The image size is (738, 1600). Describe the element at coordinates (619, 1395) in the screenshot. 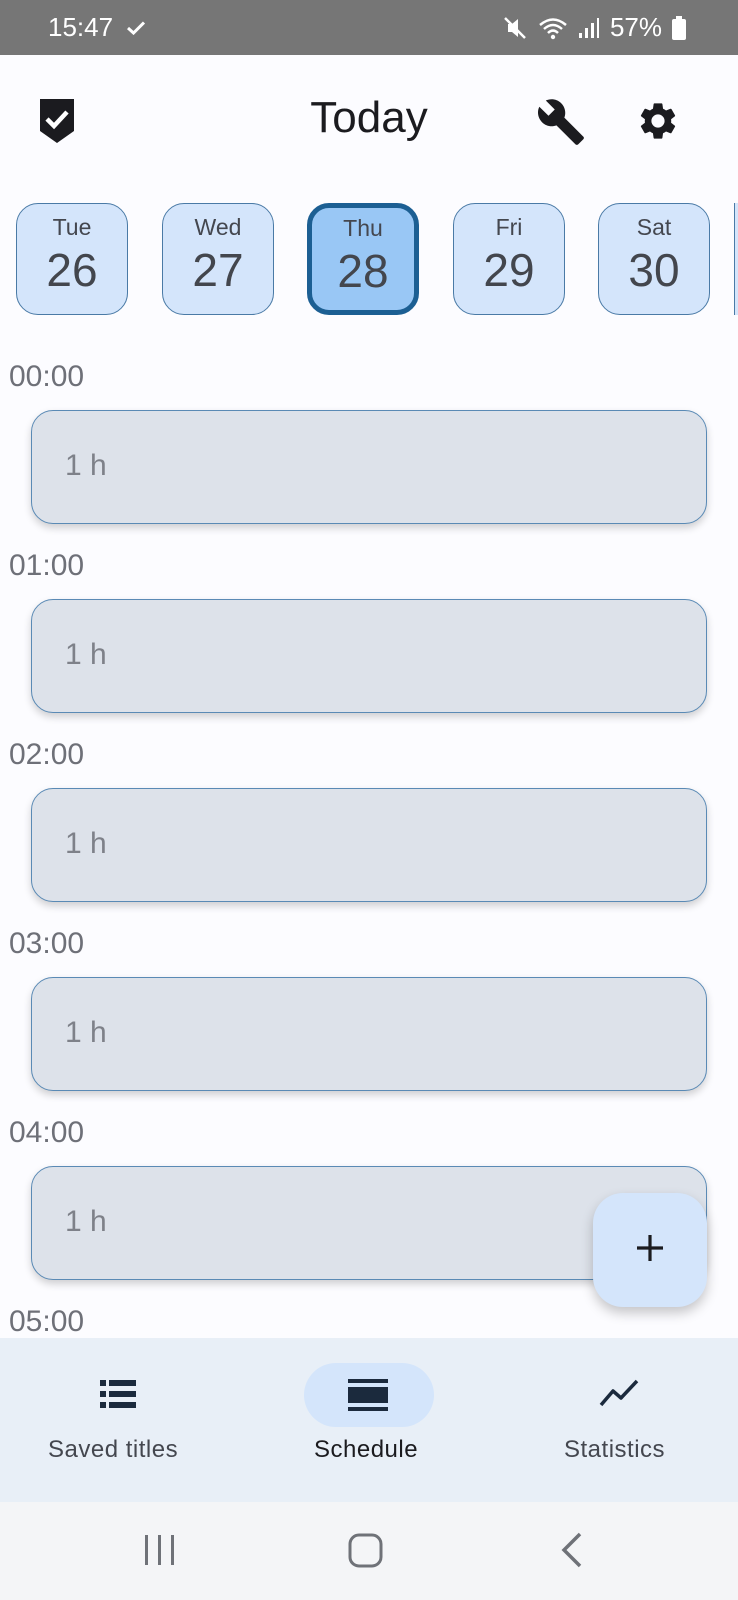

I see `chart-icon` at that location.